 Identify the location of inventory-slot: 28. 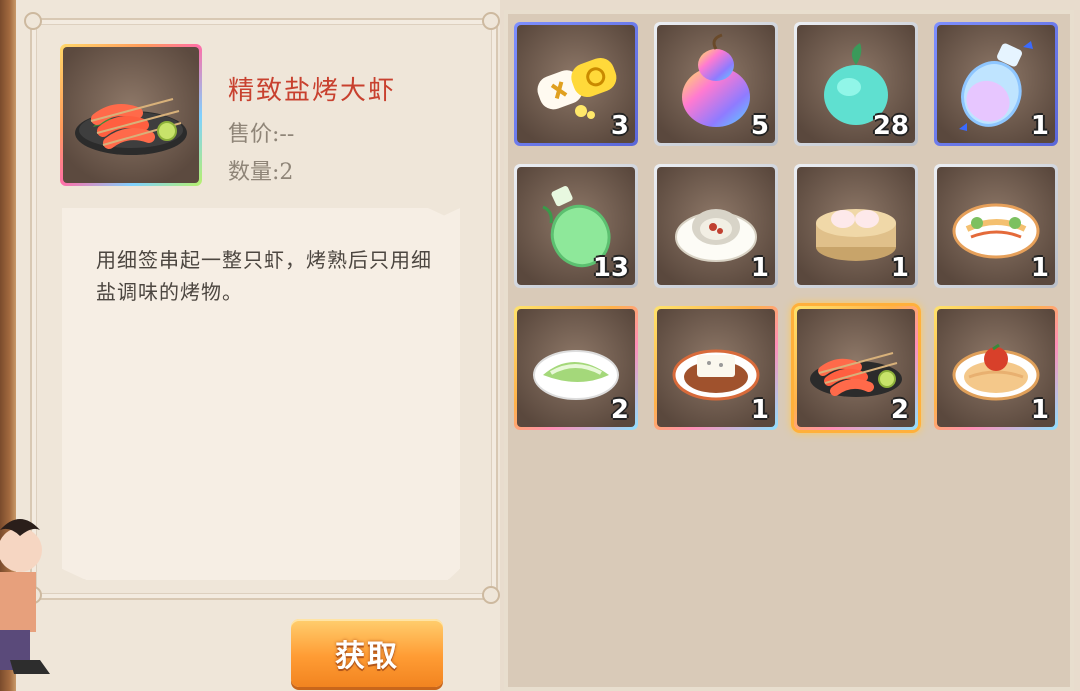
(856, 84).